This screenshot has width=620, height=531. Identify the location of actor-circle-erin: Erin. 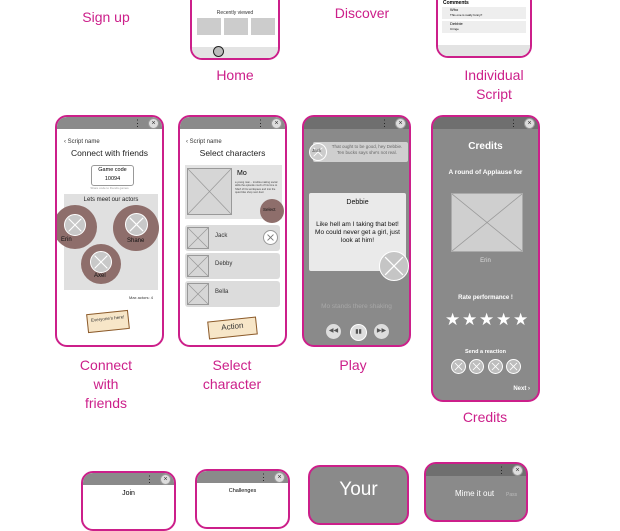
(77, 227).